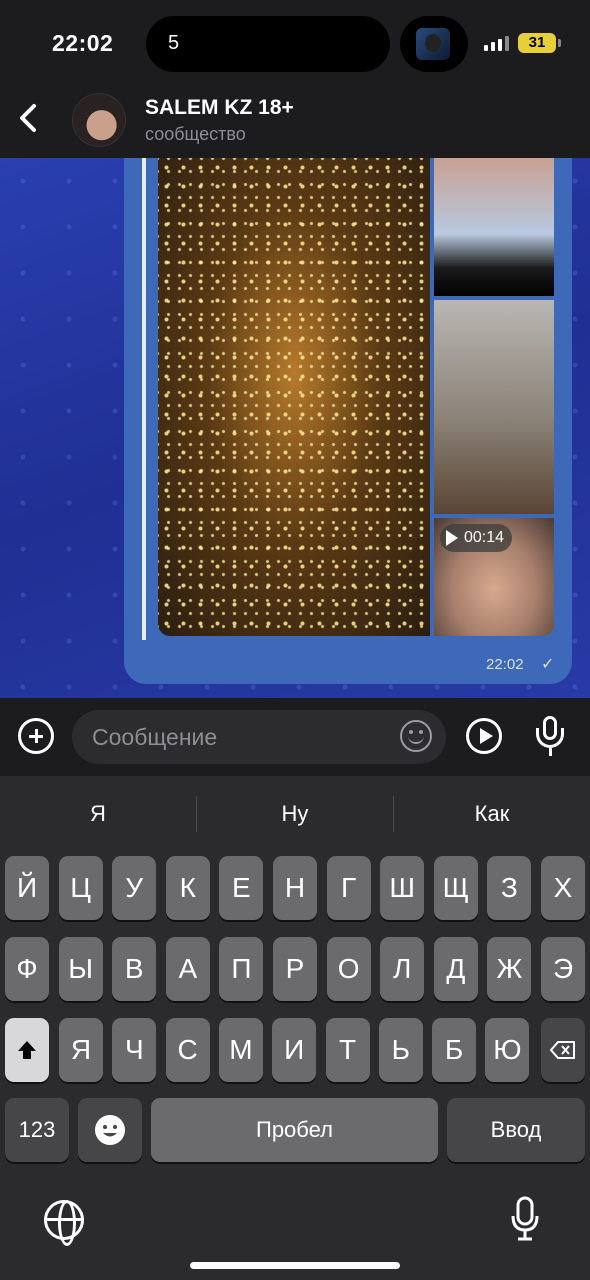  I want to click on key-row1-9: З, so click(509, 888).